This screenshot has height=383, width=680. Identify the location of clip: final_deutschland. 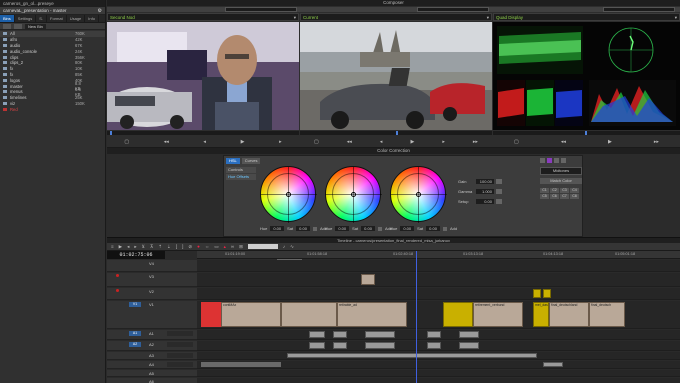
(569, 314).